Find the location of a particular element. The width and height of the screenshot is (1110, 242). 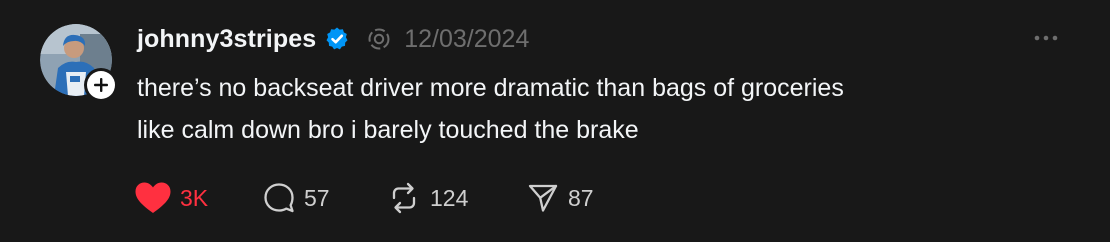

ai-info-icon is located at coordinates (379, 39).